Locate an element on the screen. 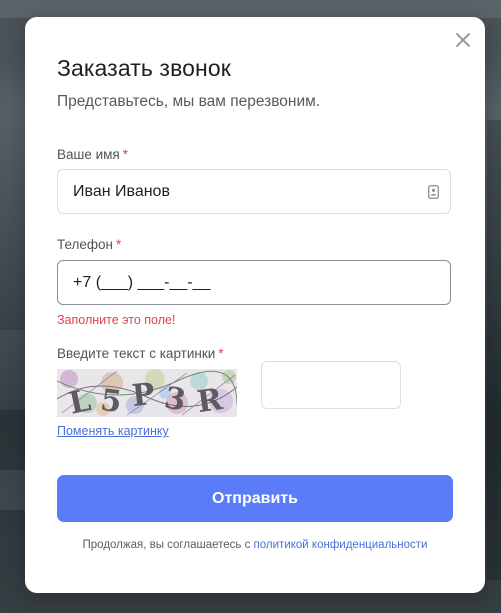  background-page-header is located at coordinates (250, 9).